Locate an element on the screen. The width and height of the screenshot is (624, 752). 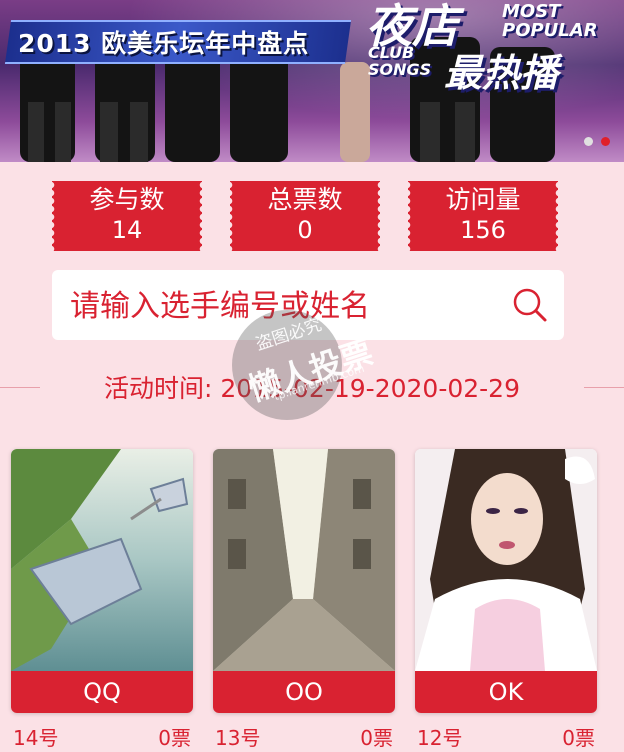
banner-most-line2: POPULAR is located at coordinates (550, 30).